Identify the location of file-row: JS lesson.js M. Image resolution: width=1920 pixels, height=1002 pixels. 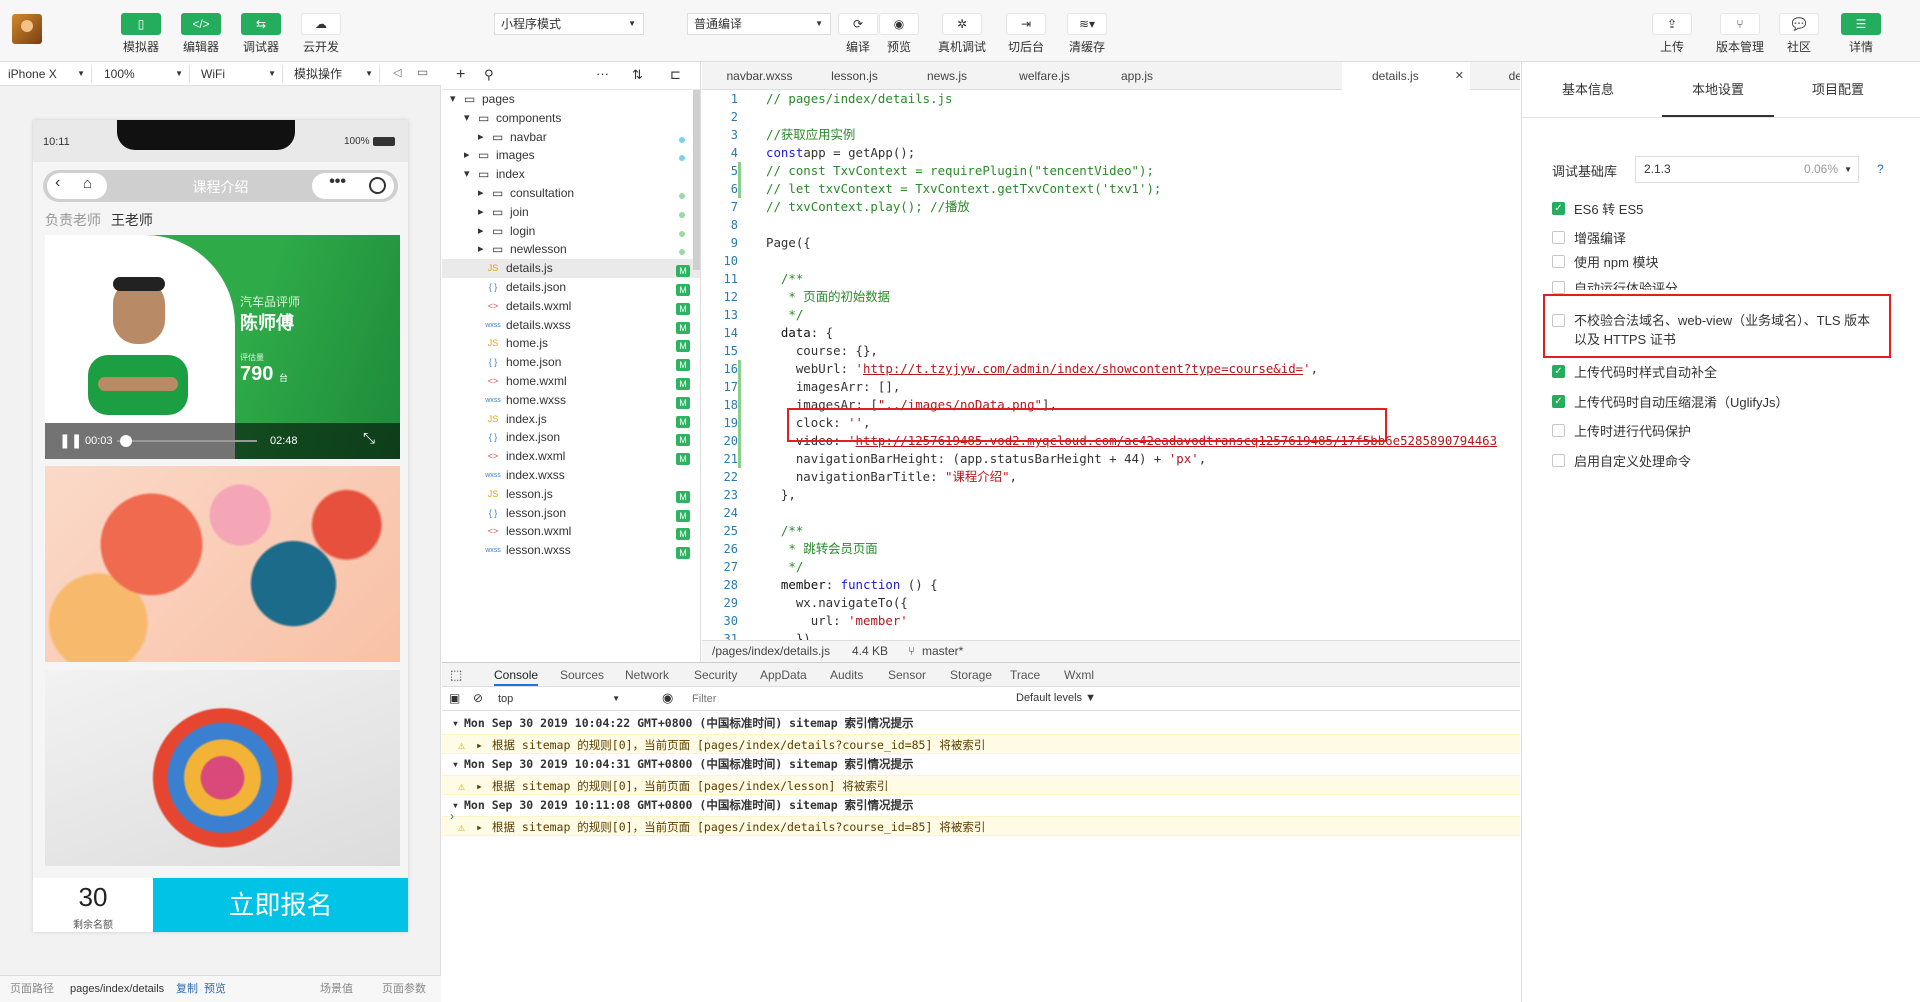
(571, 494).